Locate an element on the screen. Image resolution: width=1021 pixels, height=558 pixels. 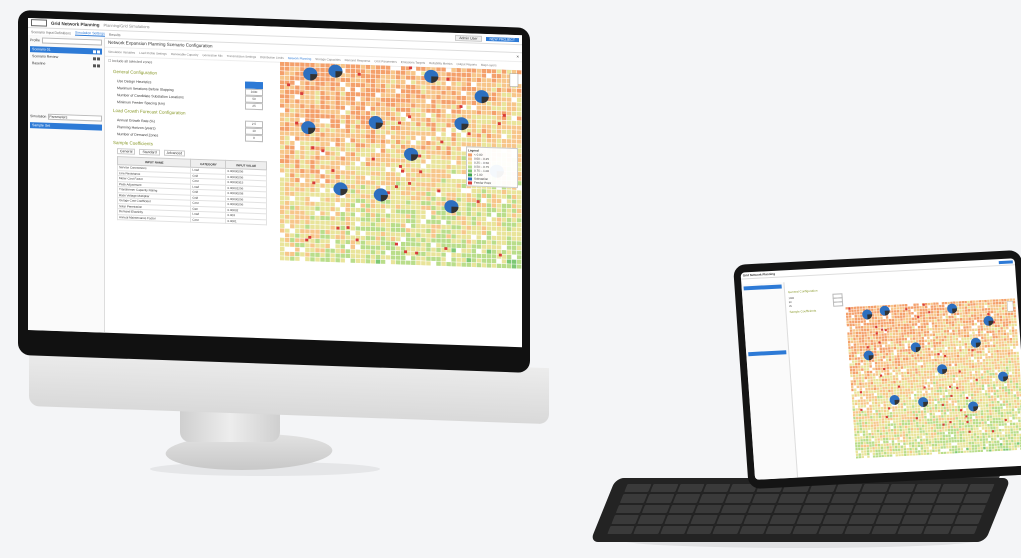
zoom-control-icon is located at coordinates (514, 80).